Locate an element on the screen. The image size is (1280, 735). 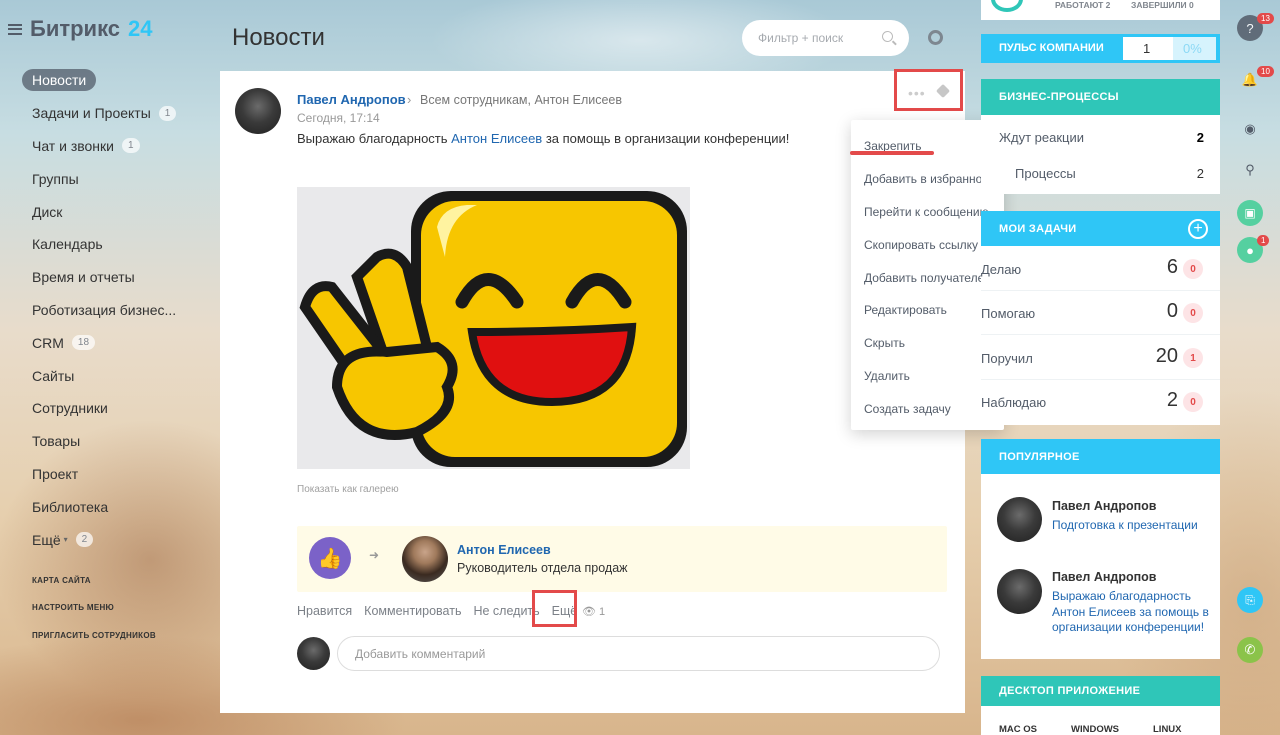
search-icon is located at coordinates (887, 36).